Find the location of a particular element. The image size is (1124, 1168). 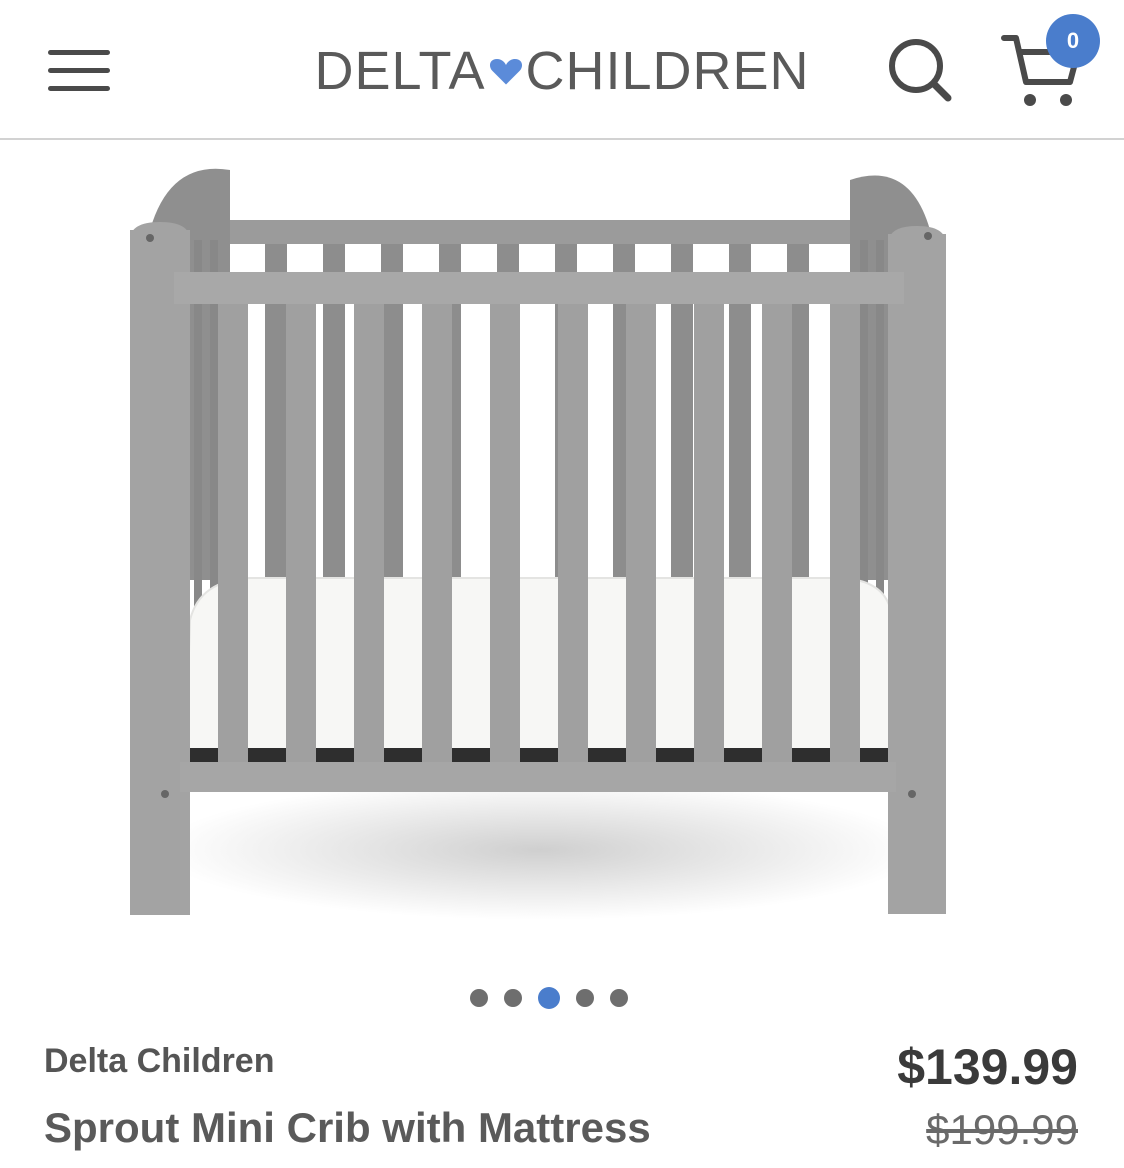

site-header: DELTA CHILDREN 0 is located at coordinates (562, 70).